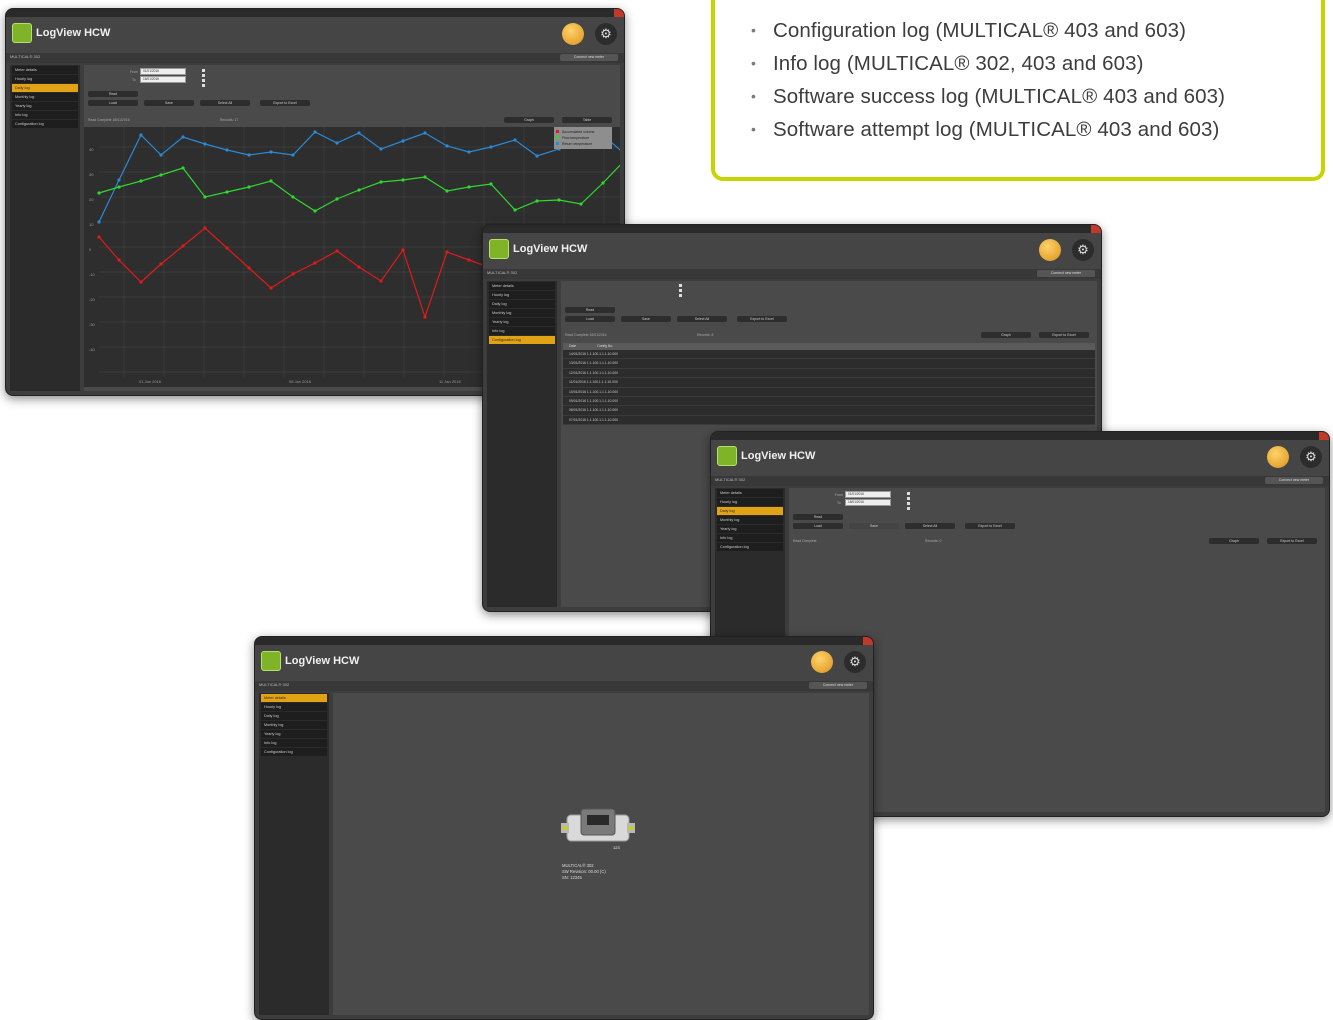 Image resolution: width=1333 pixels, height=1020 pixels. What do you see at coordinates (587, 120) in the screenshot?
I see `table-button: Table` at bounding box center [587, 120].